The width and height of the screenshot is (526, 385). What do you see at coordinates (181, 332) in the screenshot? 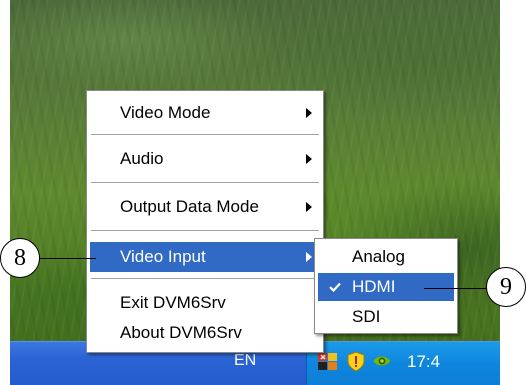
I see `menu-item-label: About DVM6Srv` at bounding box center [181, 332].